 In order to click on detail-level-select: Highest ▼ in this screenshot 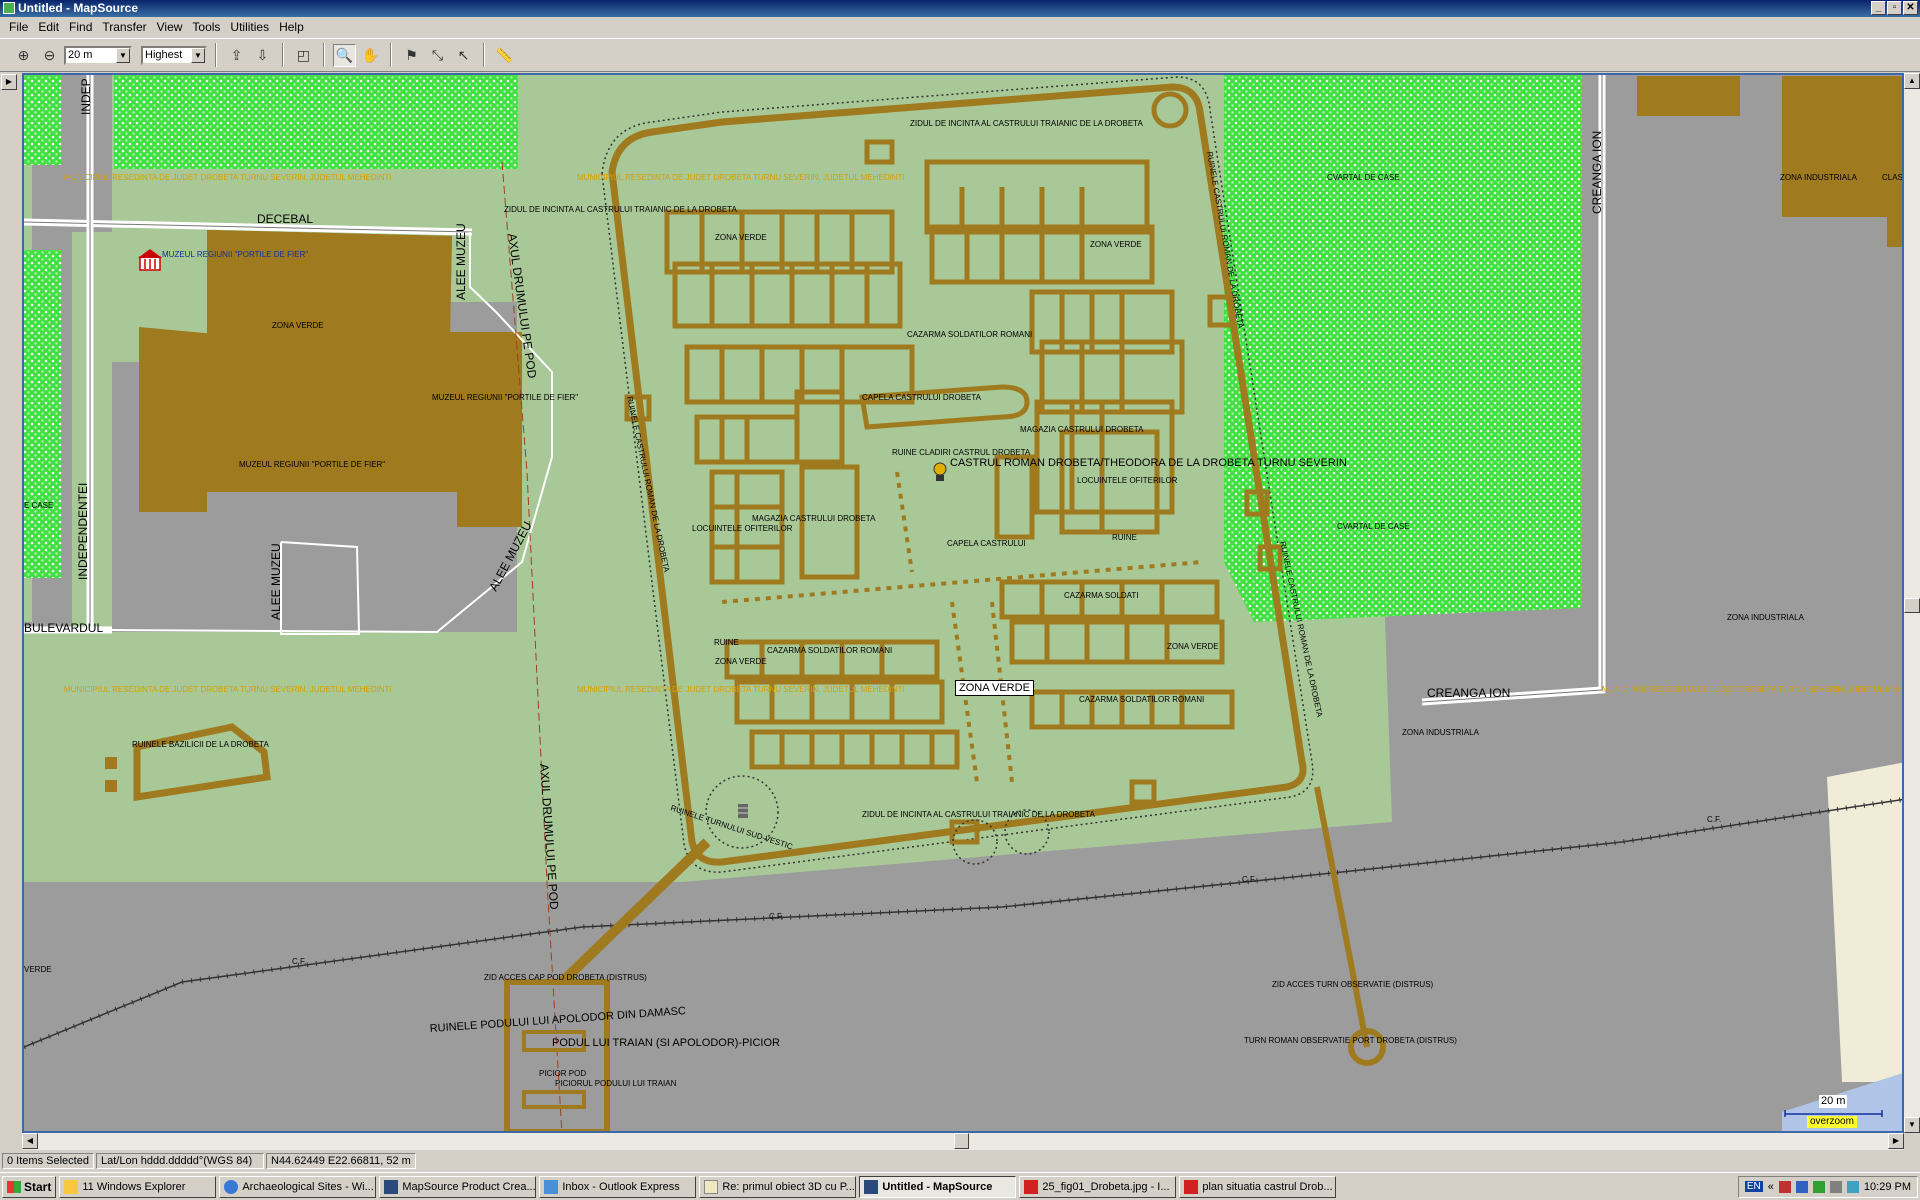, I will do `click(174, 55)`.